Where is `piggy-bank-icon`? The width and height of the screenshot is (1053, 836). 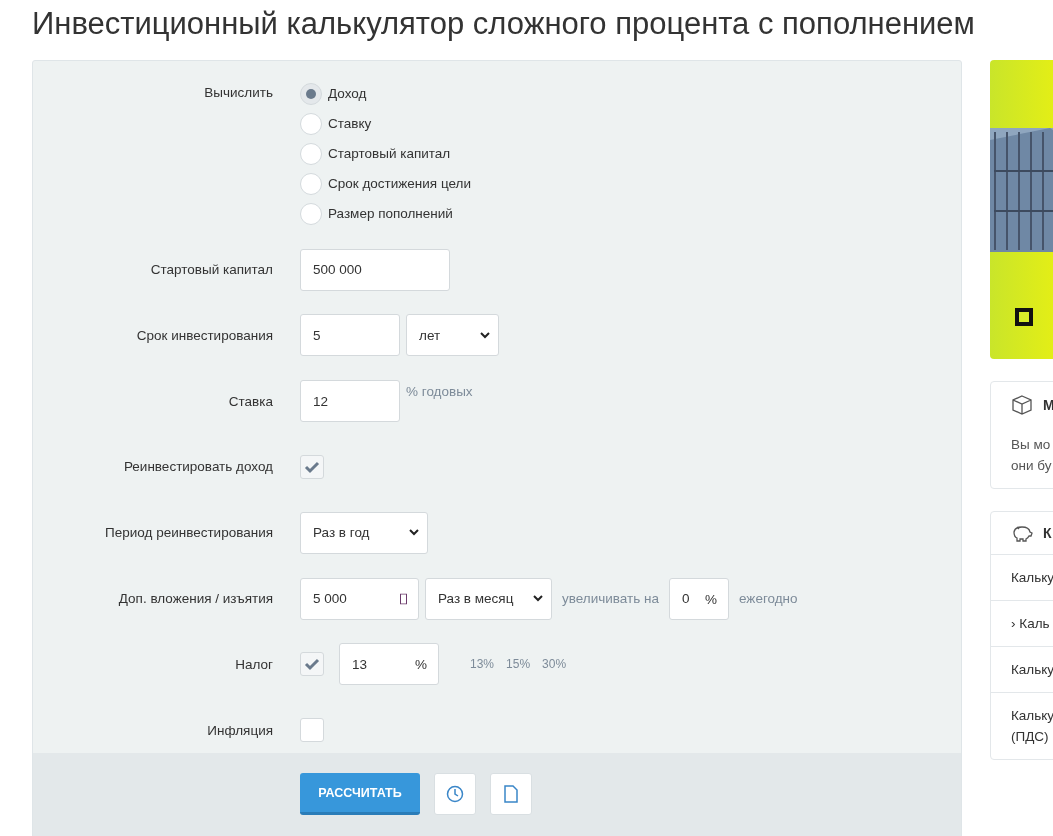
piggy-bank-icon is located at coordinates (1022, 533).